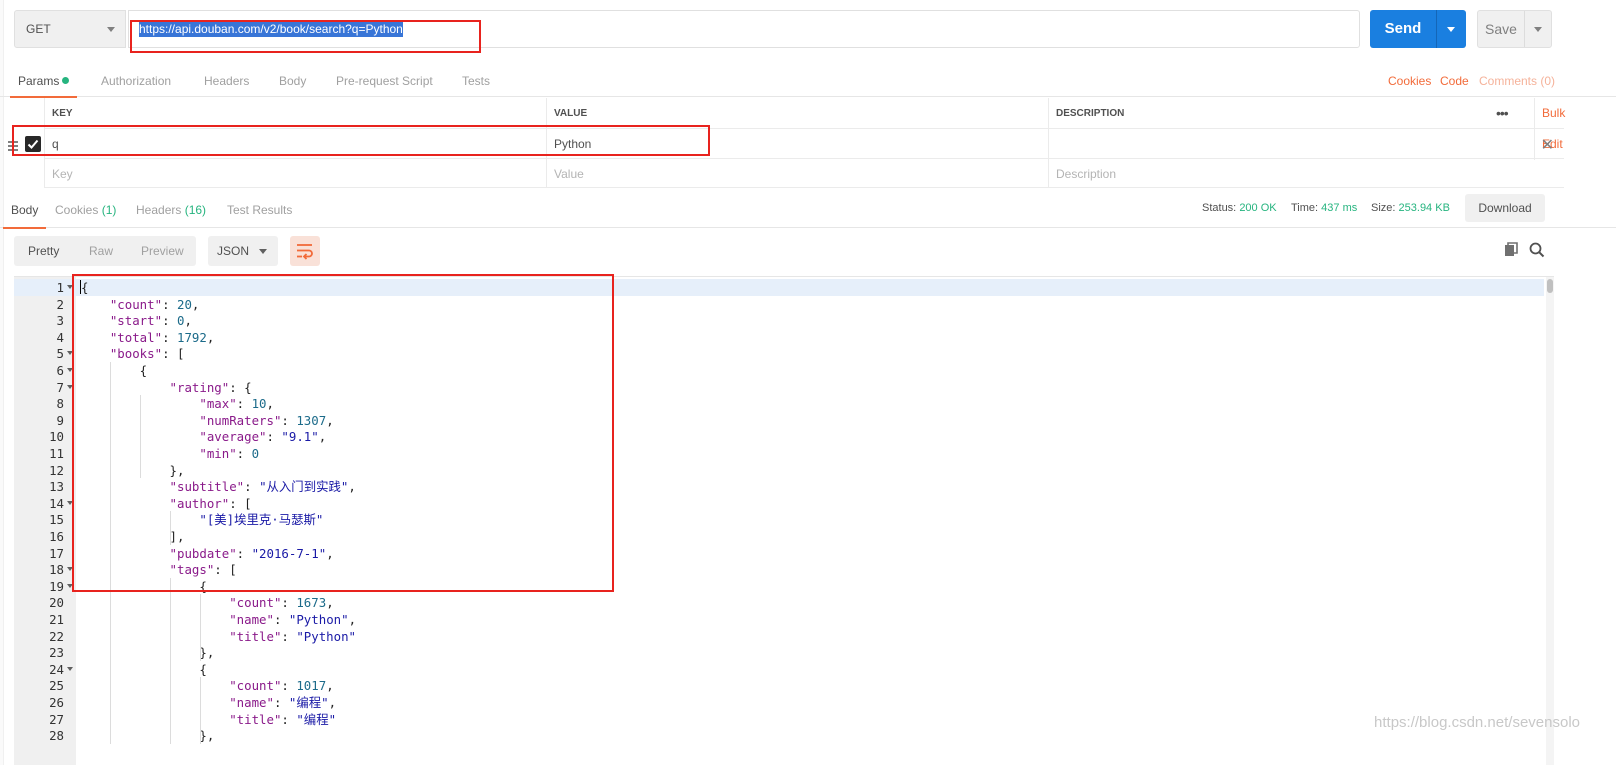 This screenshot has height=765, width=1616. Describe the element at coordinates (797, 113) in the screenshot. I see `value-column-header: VALUE` at that location.